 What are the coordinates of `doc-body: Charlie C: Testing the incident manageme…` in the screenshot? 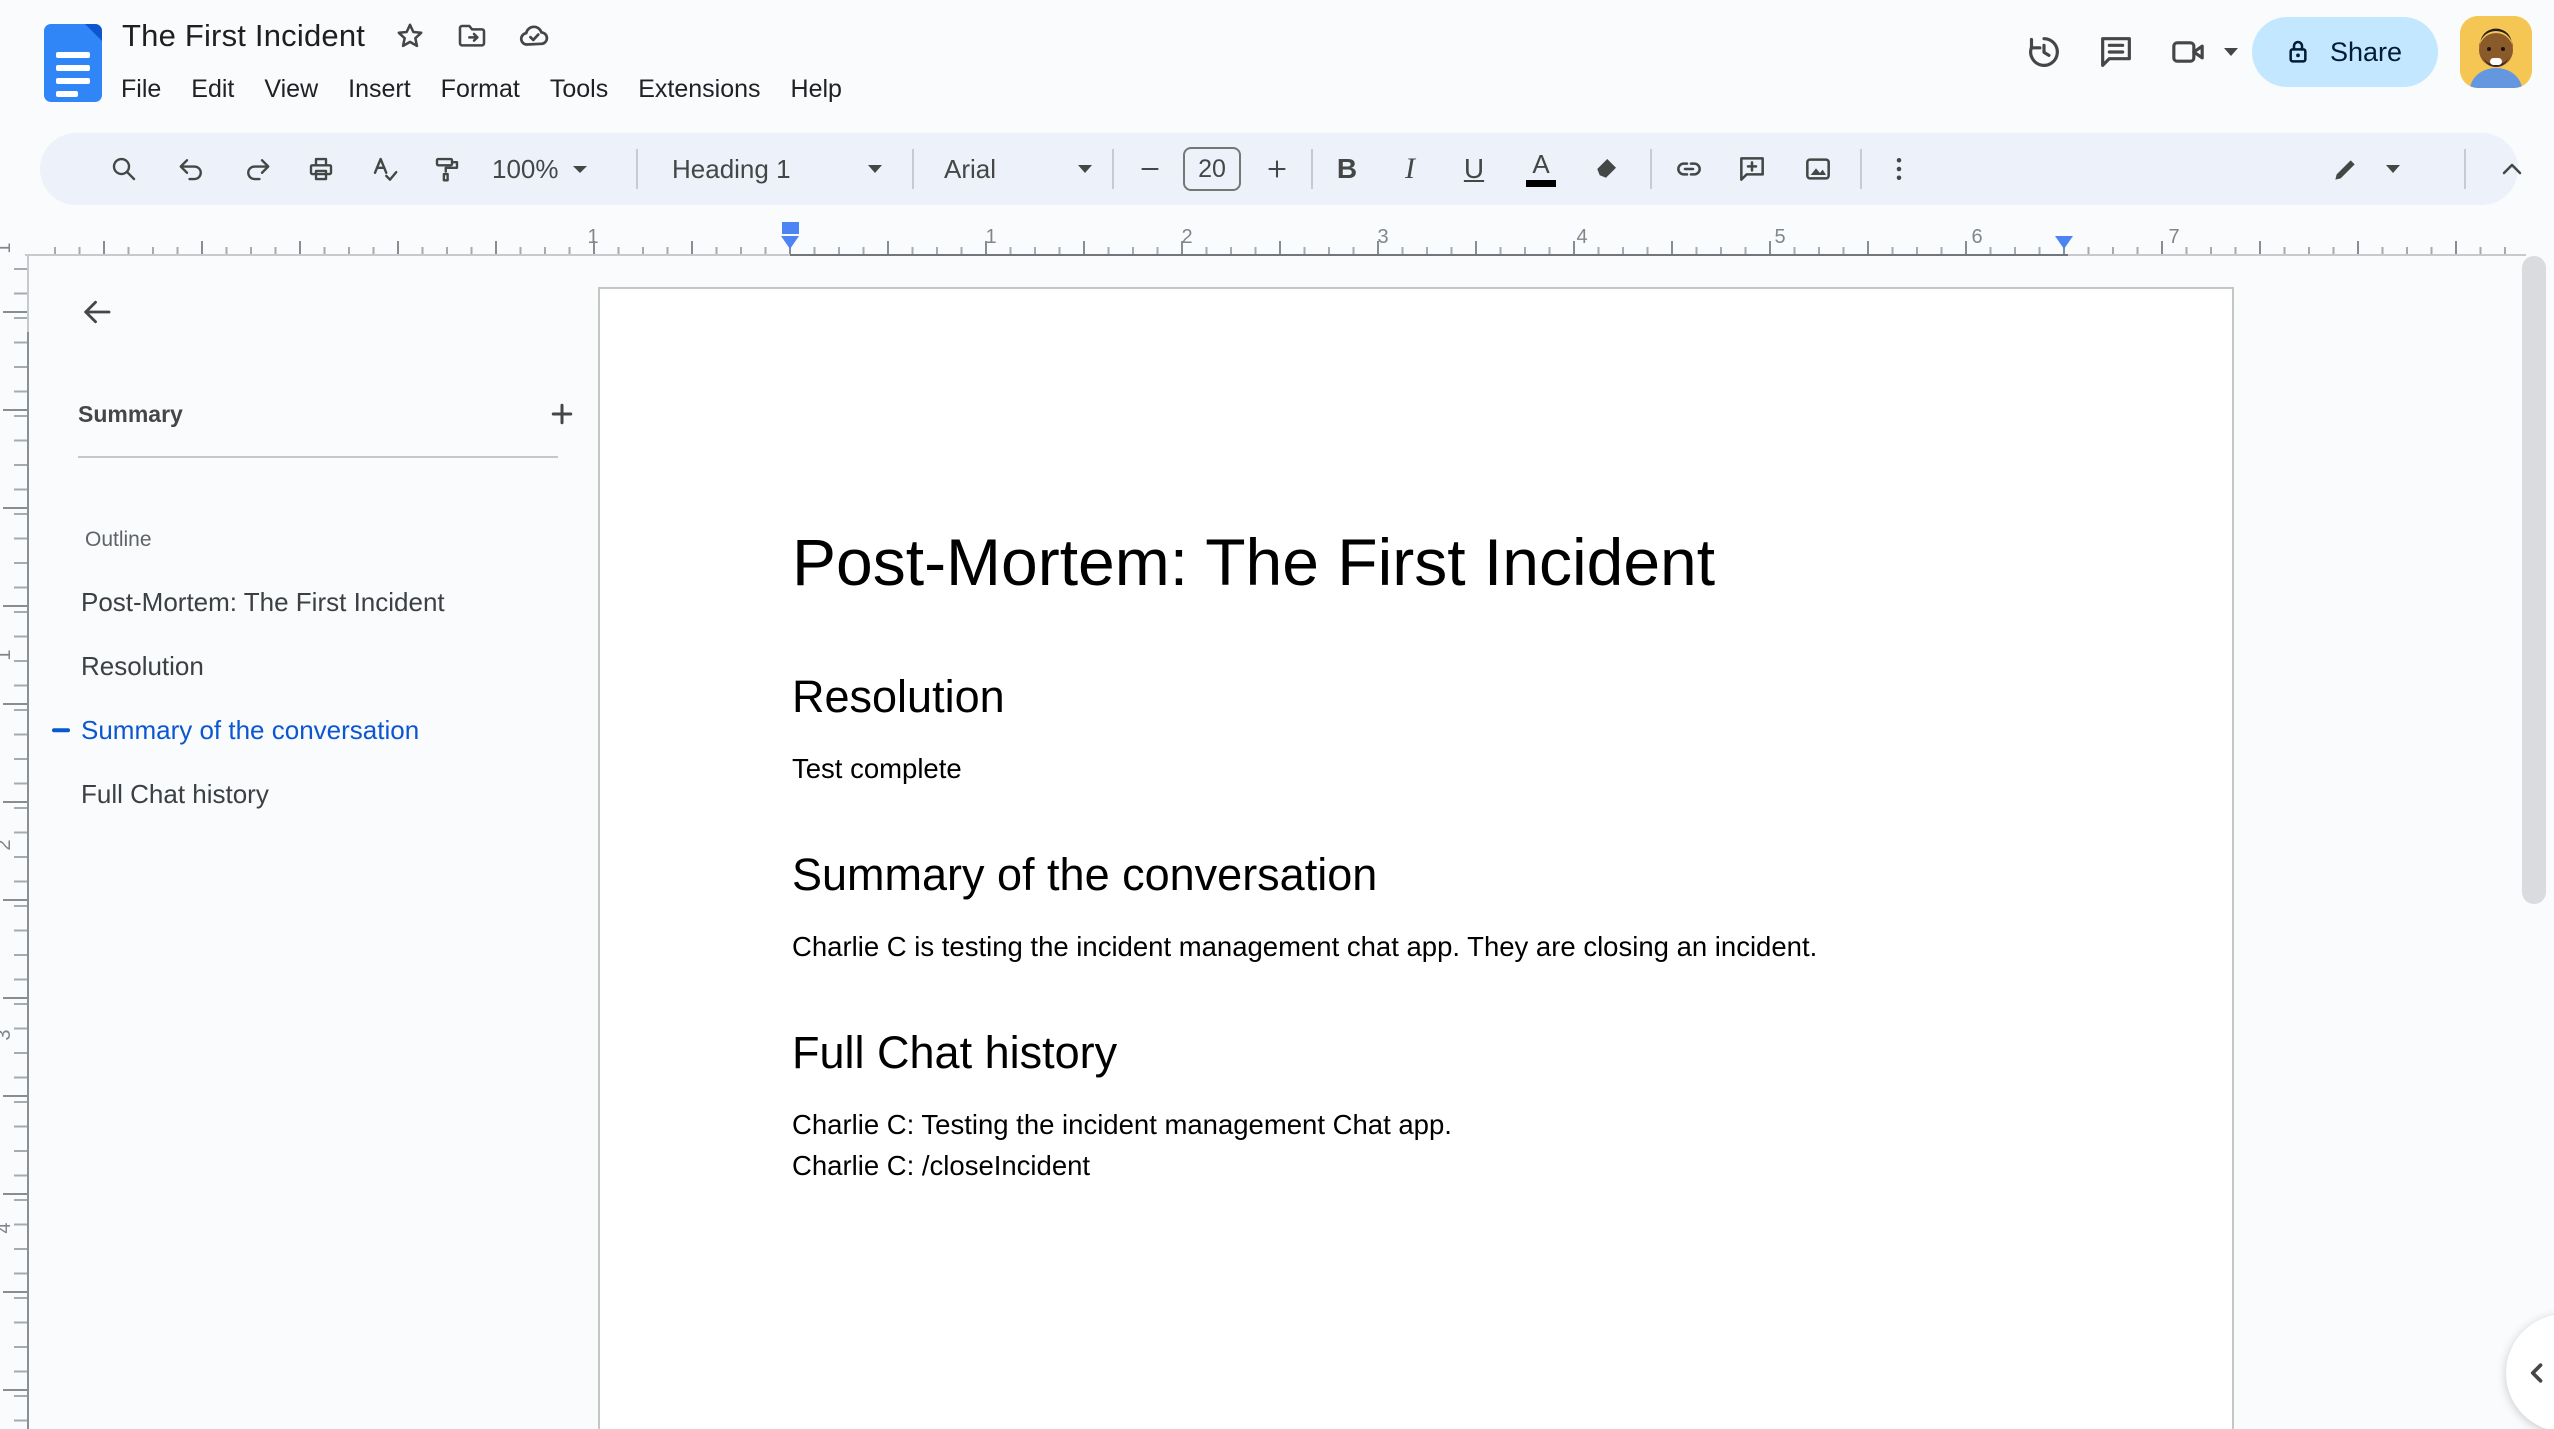 It's located at (1417, 1145).